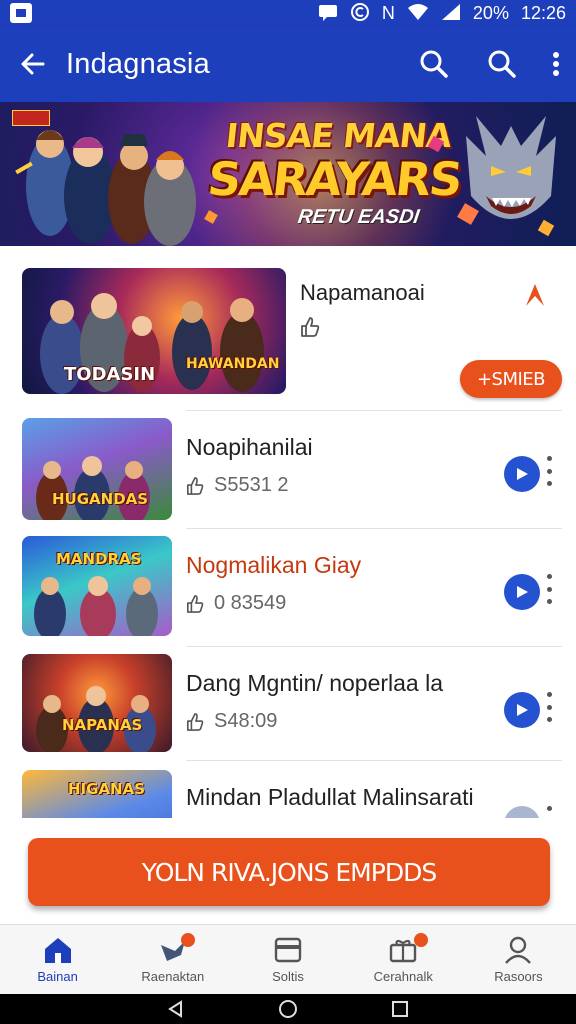 The width and height of the screenshot is (576, 1024). Describe the element at coordinates (102, 725) in the screenshot. I see `item-thumb-caption: NAPANAS` at that location.